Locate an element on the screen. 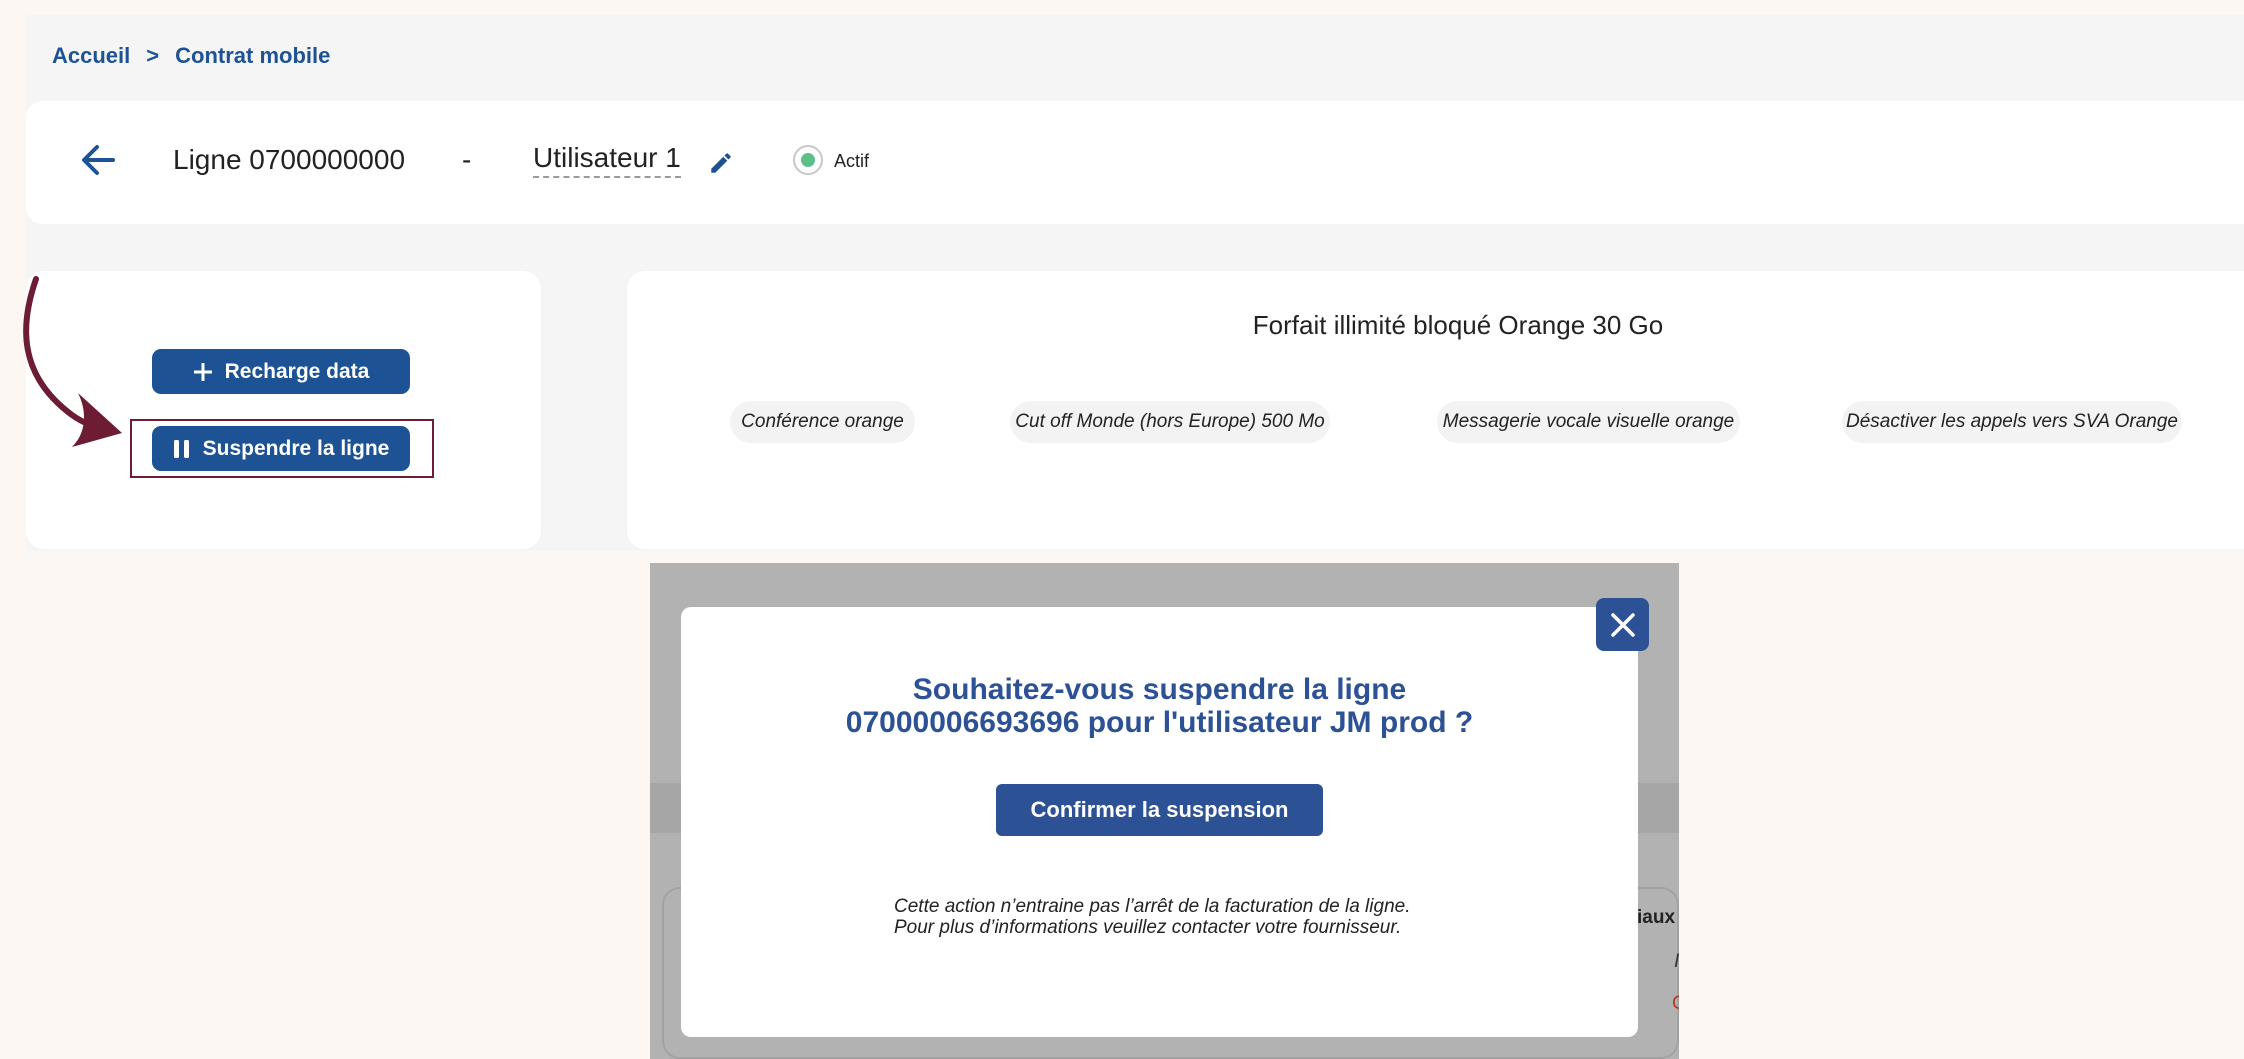  suspend-line-button: Suspendre la ligne is located at coordinates (281, 448).